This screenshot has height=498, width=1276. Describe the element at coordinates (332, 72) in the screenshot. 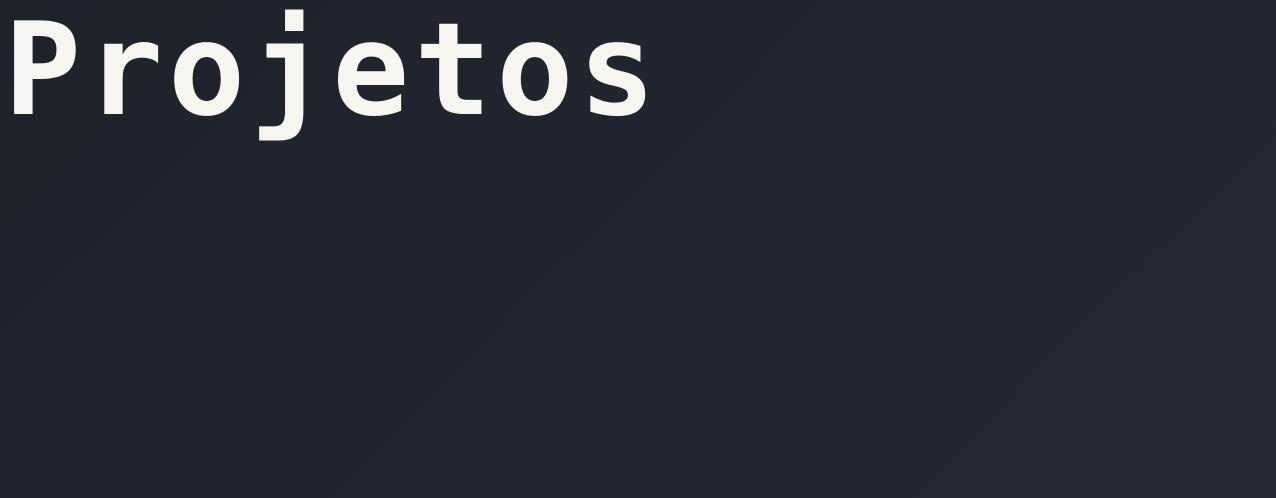

I see `page-title: Projetos` at that location.